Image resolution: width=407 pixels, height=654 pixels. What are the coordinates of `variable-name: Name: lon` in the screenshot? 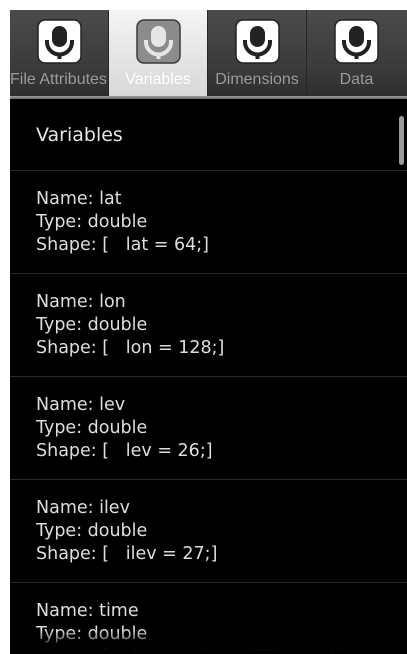 It's located at (81, 302).